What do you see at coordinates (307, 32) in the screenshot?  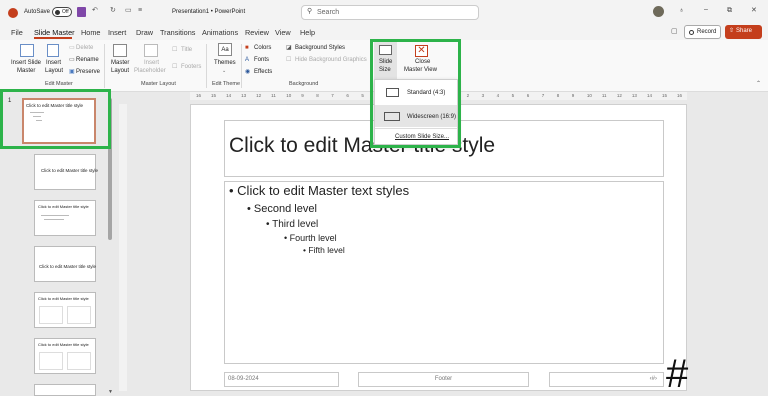 I see `tab-help: Help` at bounding box center [307, 32].